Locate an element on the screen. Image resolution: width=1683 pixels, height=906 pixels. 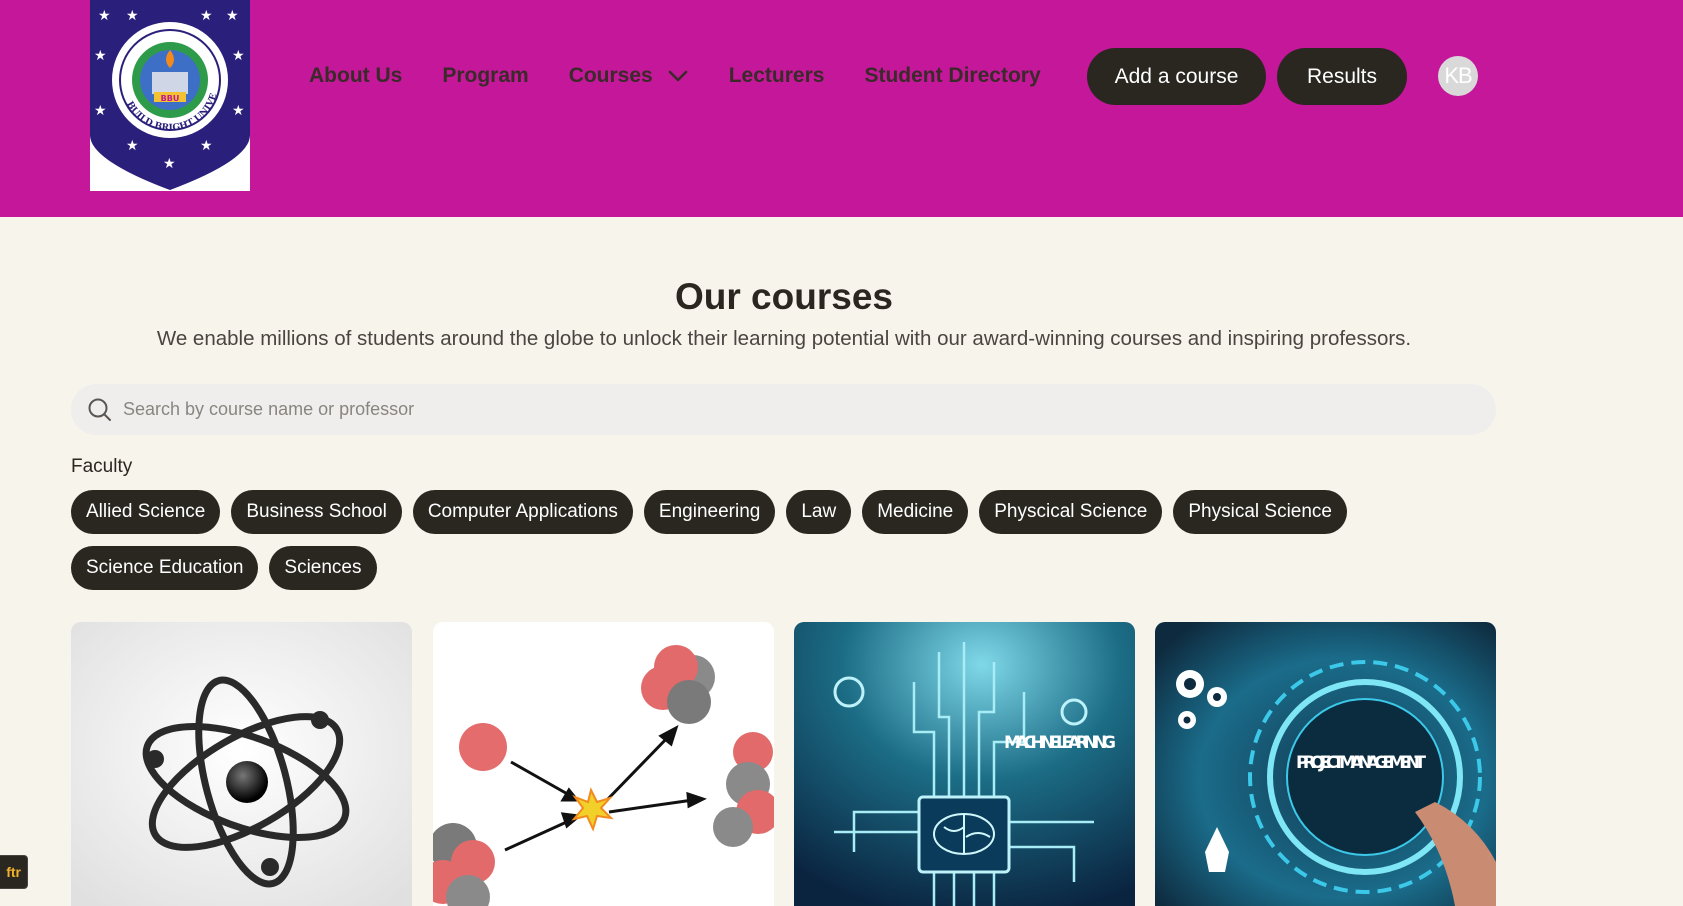
nav-about-us: About Us is located at coordinates (355, 76).